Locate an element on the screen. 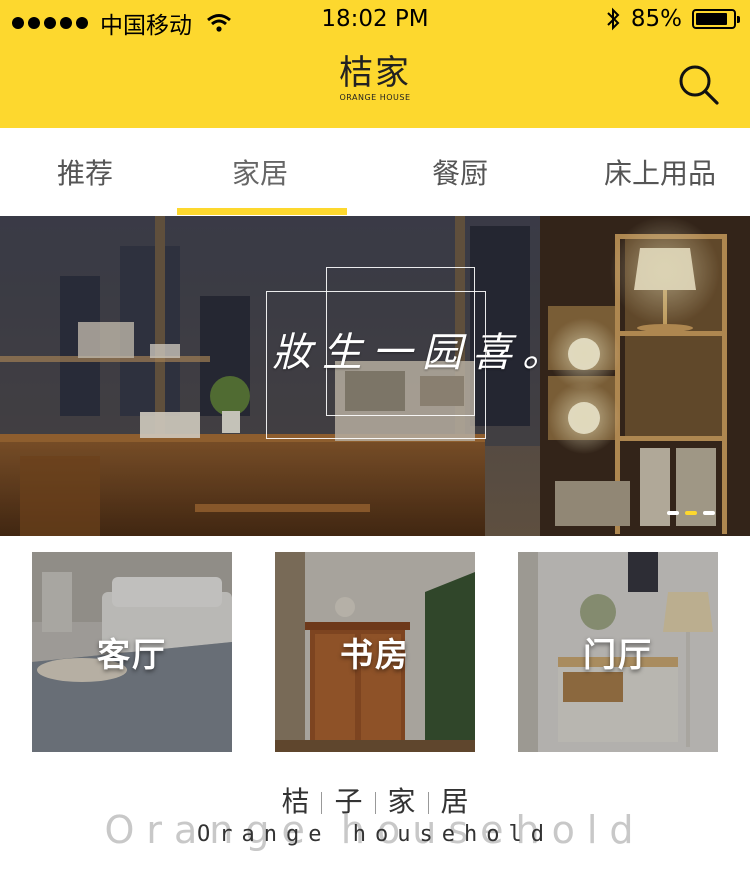 This screenshot has width=750, height=885. category-label: 门厅 is located at coordinates (618, 654).